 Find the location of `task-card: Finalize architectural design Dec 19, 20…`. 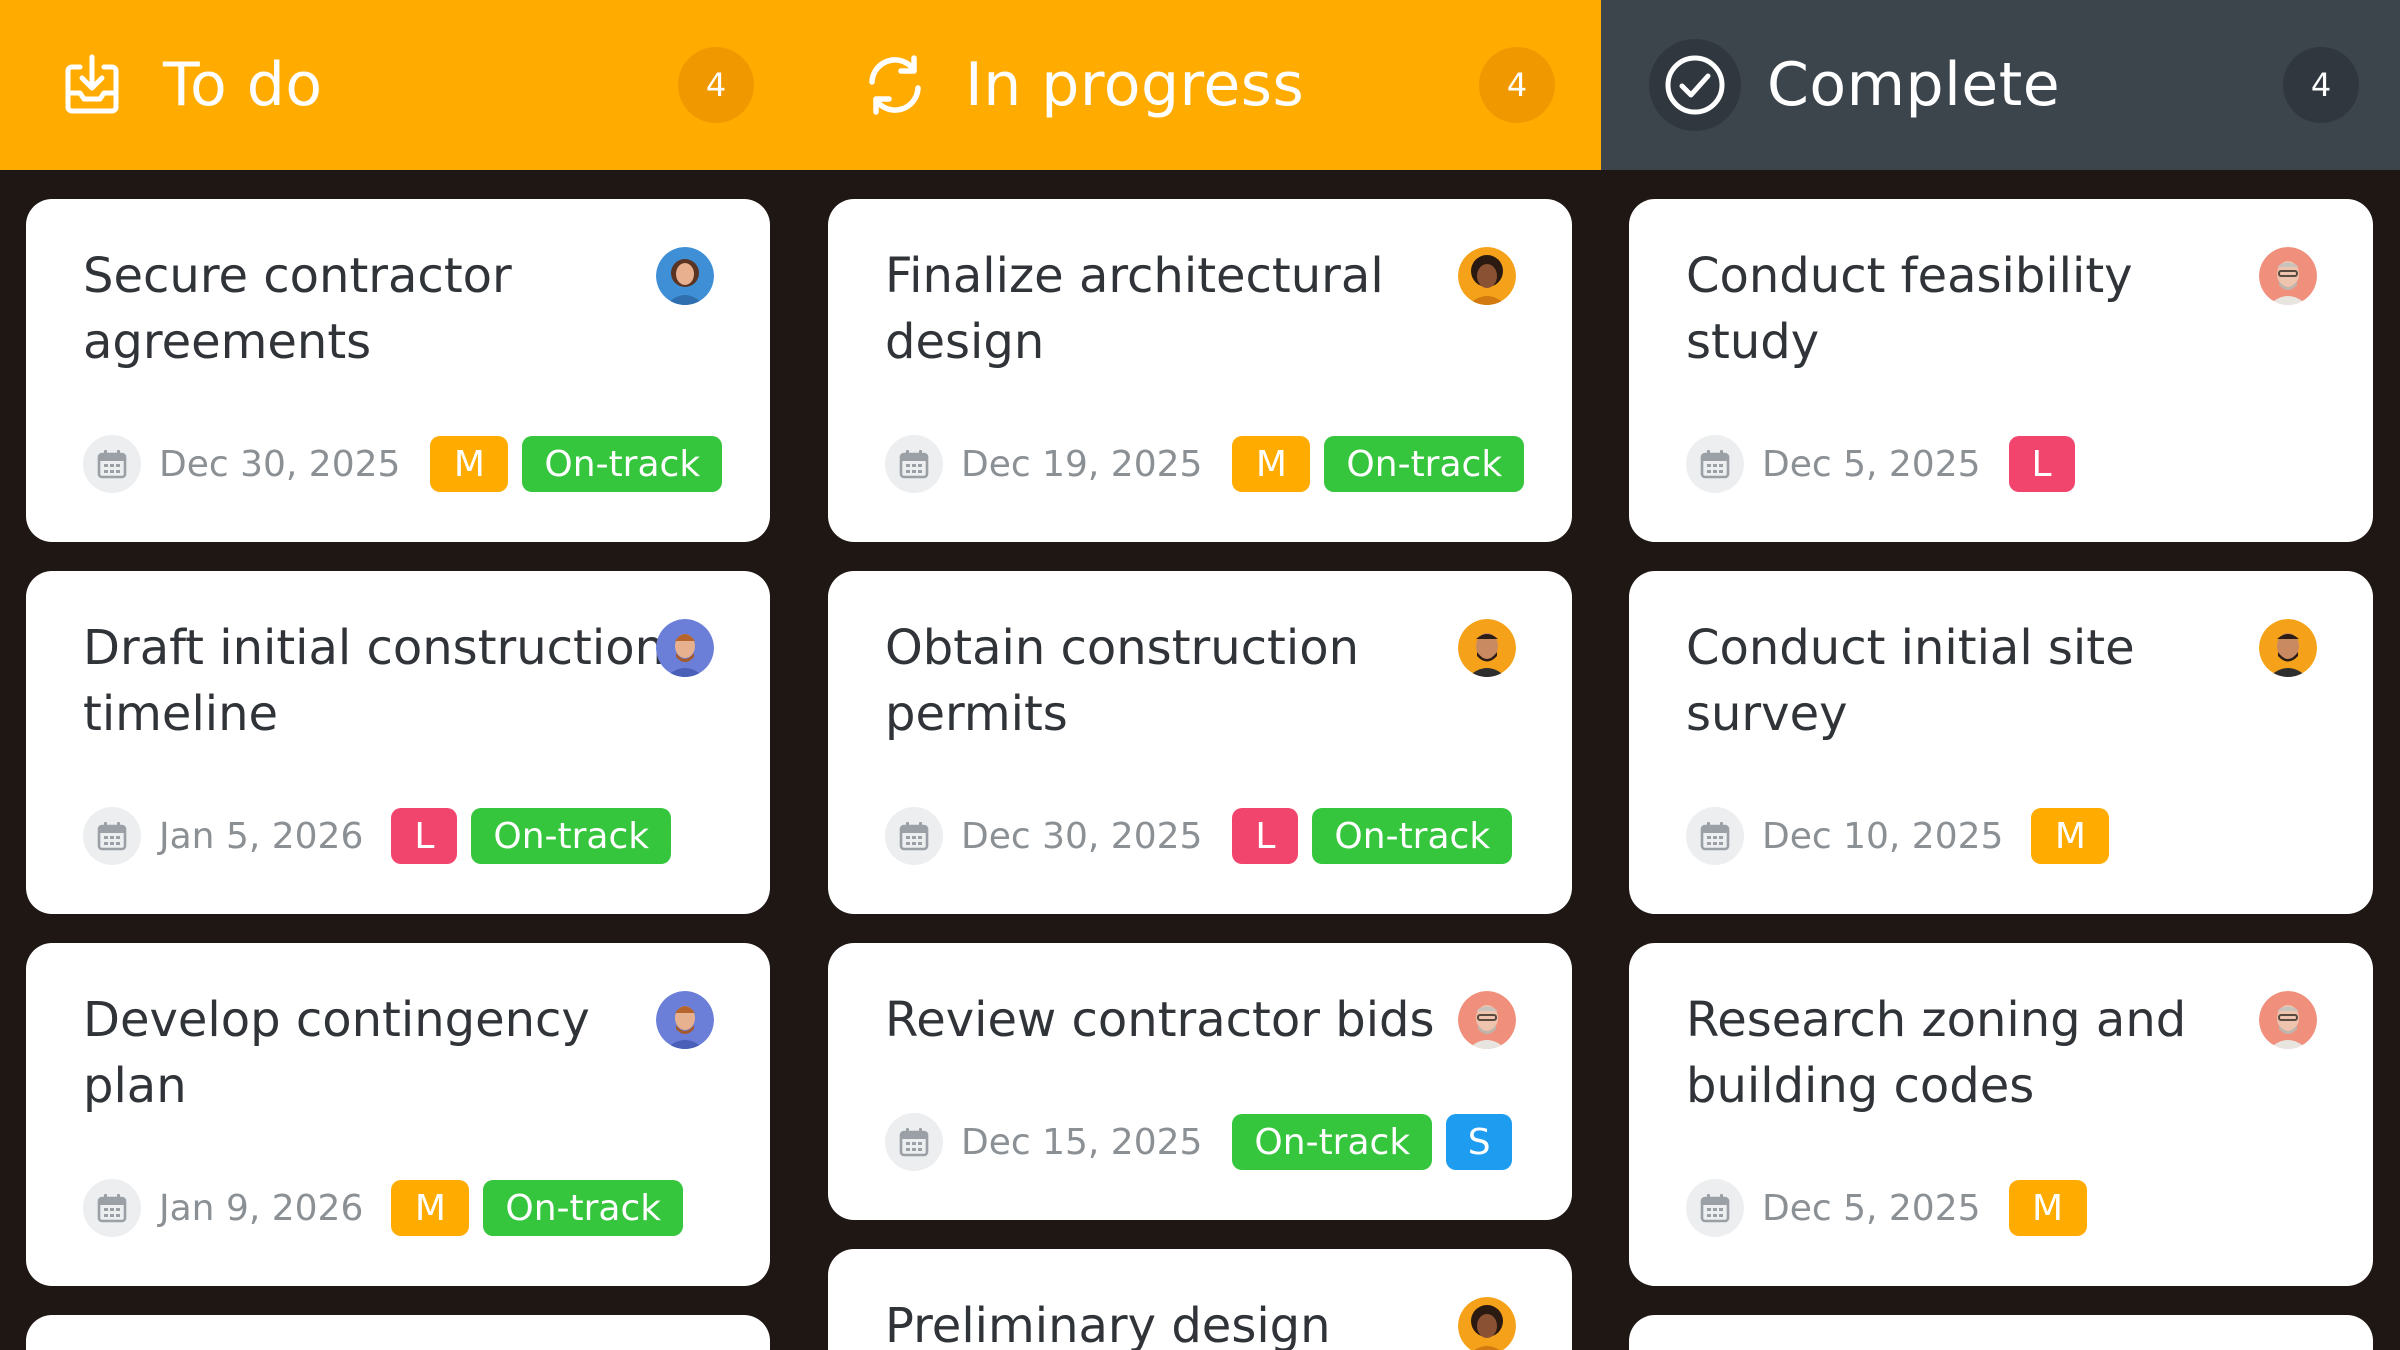

task-card: Finalize architectural design Dec 19, 20… is located at coordinates (1200, 370).